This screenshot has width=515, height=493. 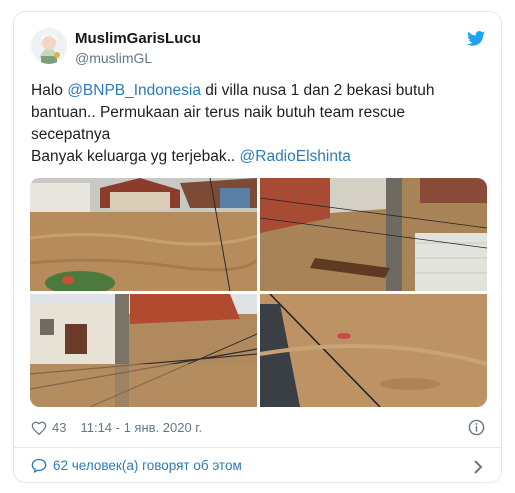 I want to click on mention-link-bnpb: @BNPB_Indonesia, so click(x=134, y=90).